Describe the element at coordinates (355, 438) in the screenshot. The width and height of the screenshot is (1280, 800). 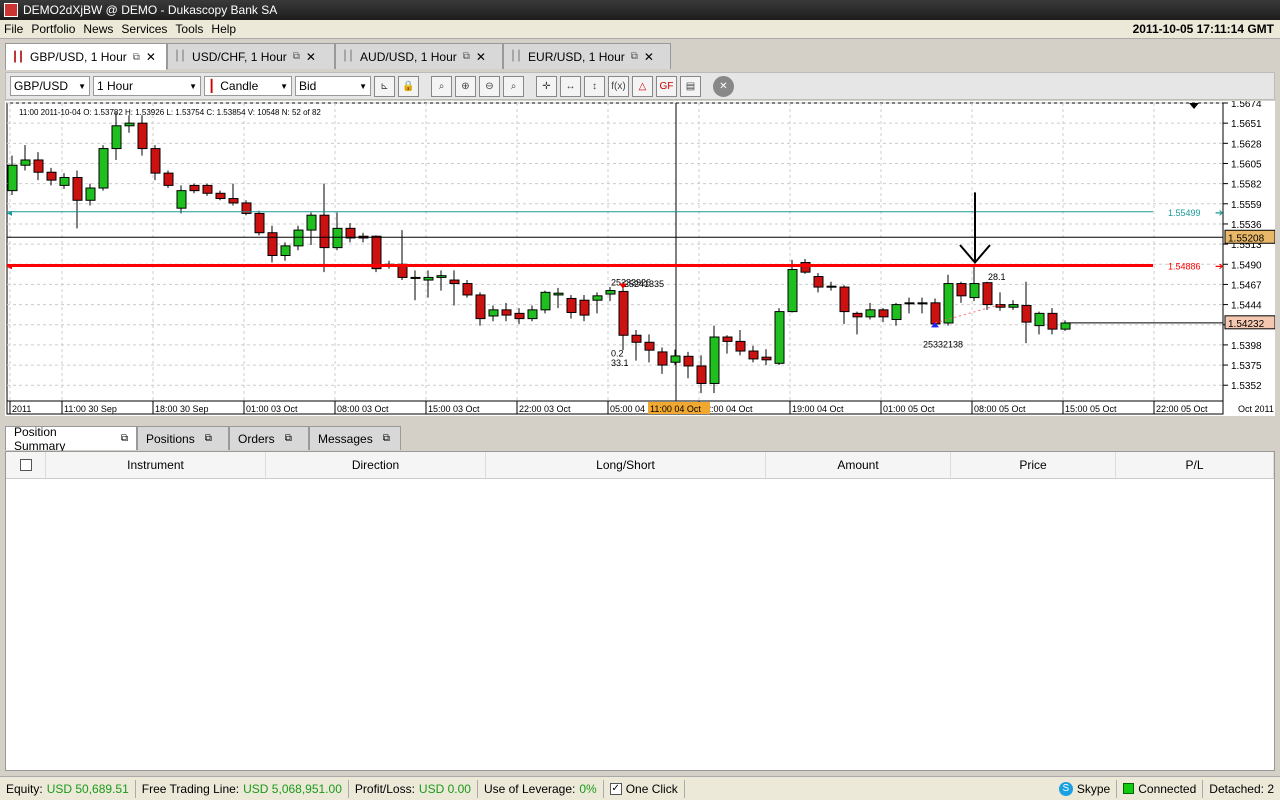
I see `tab-messages: Messages ⧉` at that location.